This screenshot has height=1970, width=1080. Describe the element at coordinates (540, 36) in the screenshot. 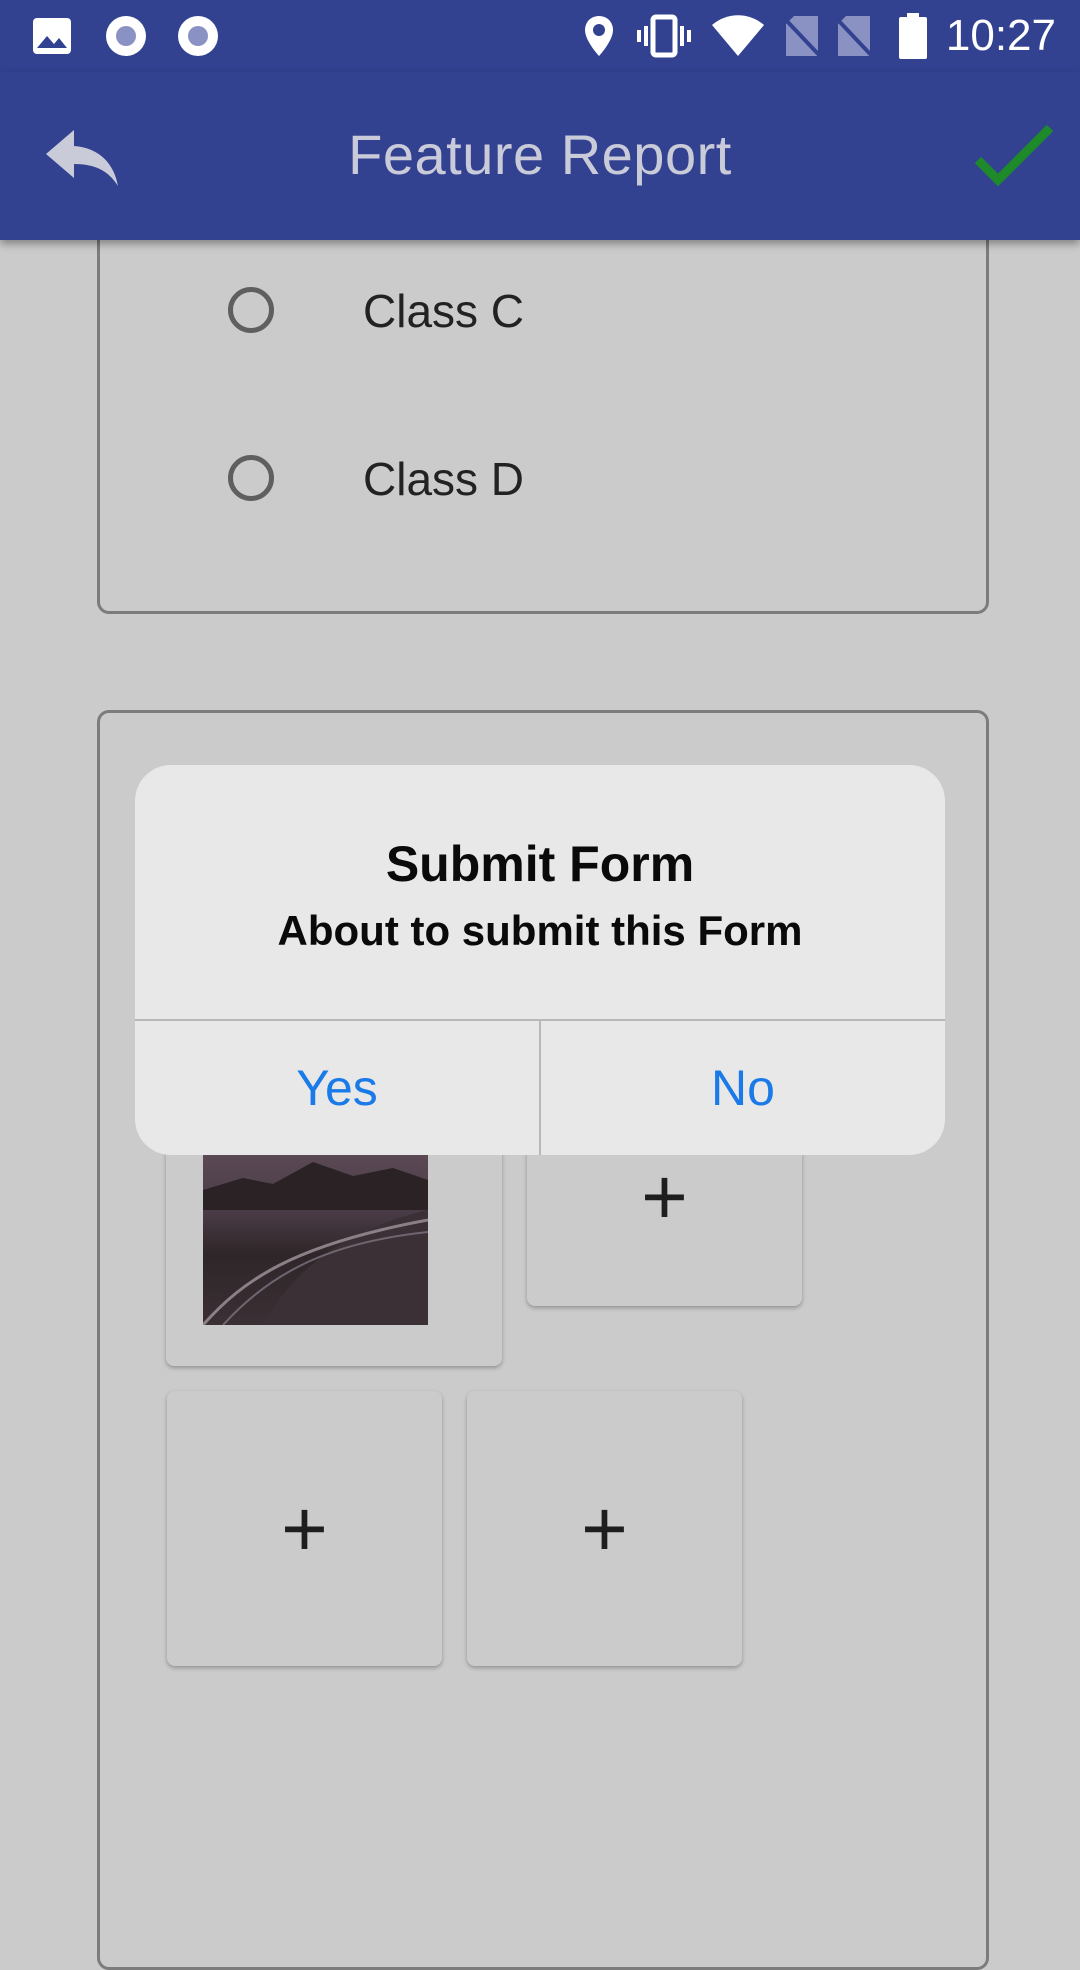

I see `status-bar: 10:27` at that location.